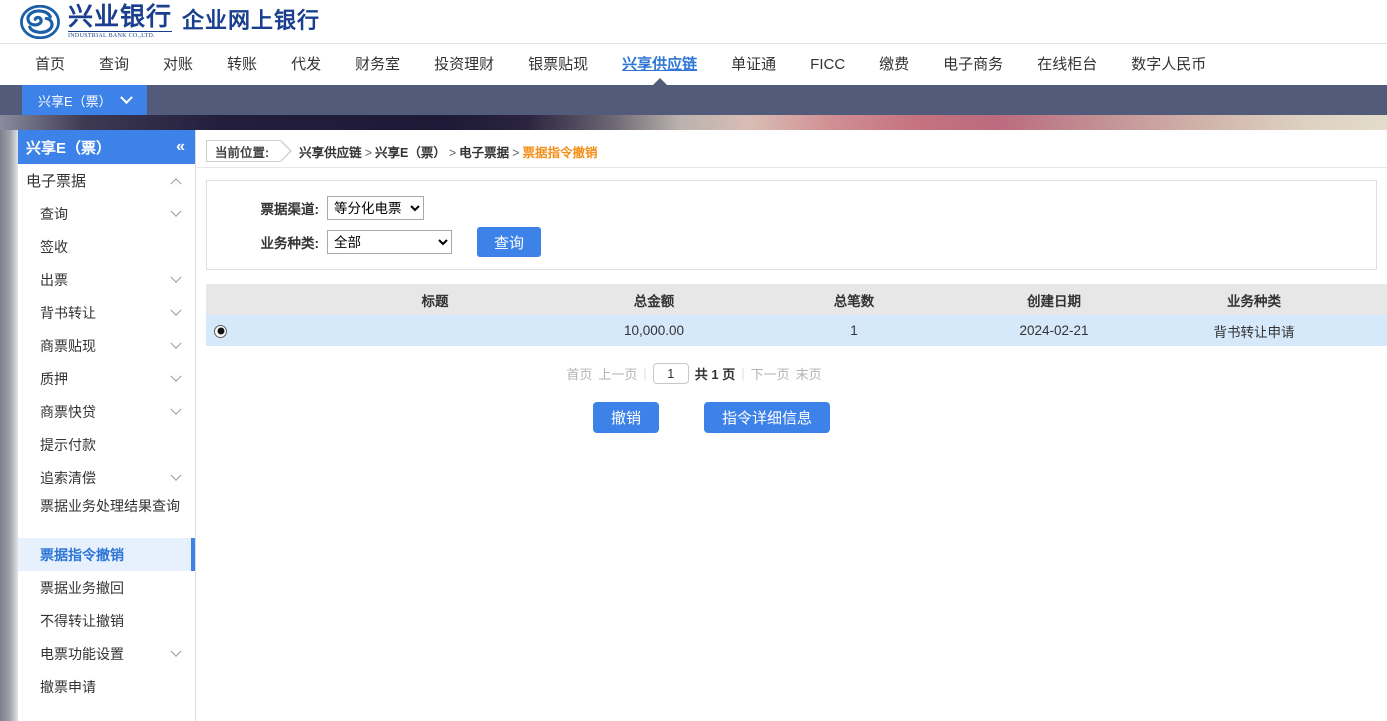  What do you see at coordinates (693, 100) in the screenshot?
I see `sub-navigation-bar: 兴享E（票）` at bounding box center [693, 100].